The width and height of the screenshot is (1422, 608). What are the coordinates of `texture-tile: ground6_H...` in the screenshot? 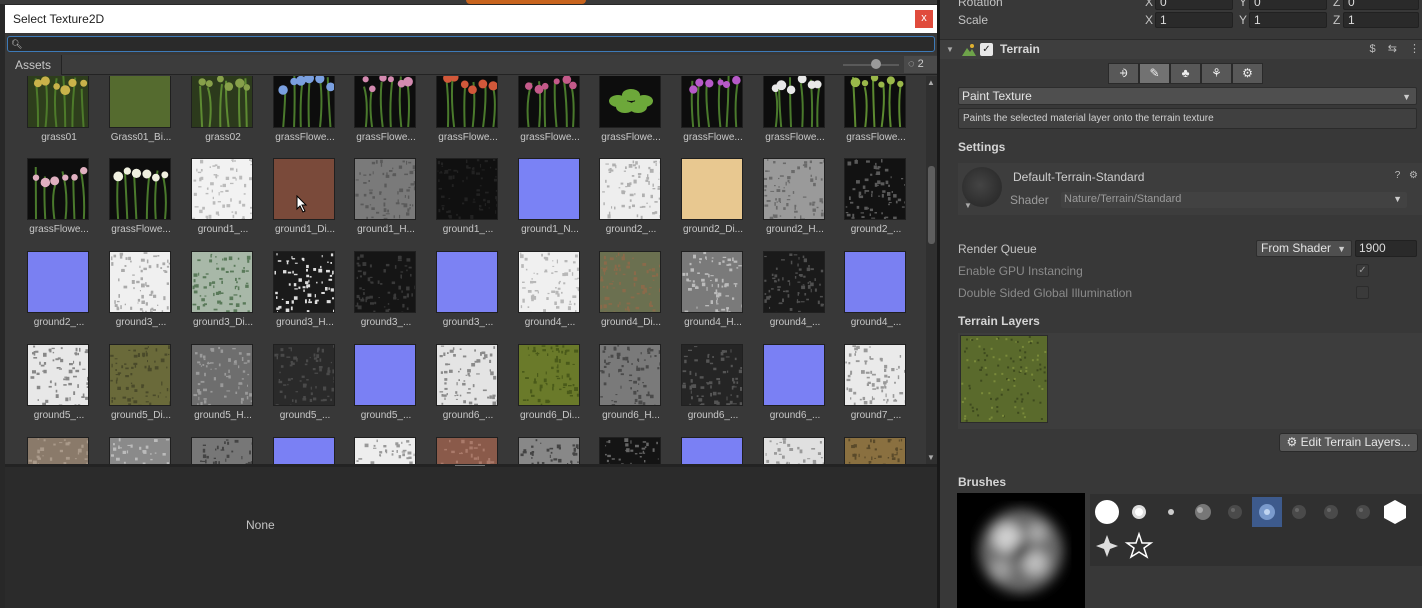 It's located at (629, 389).